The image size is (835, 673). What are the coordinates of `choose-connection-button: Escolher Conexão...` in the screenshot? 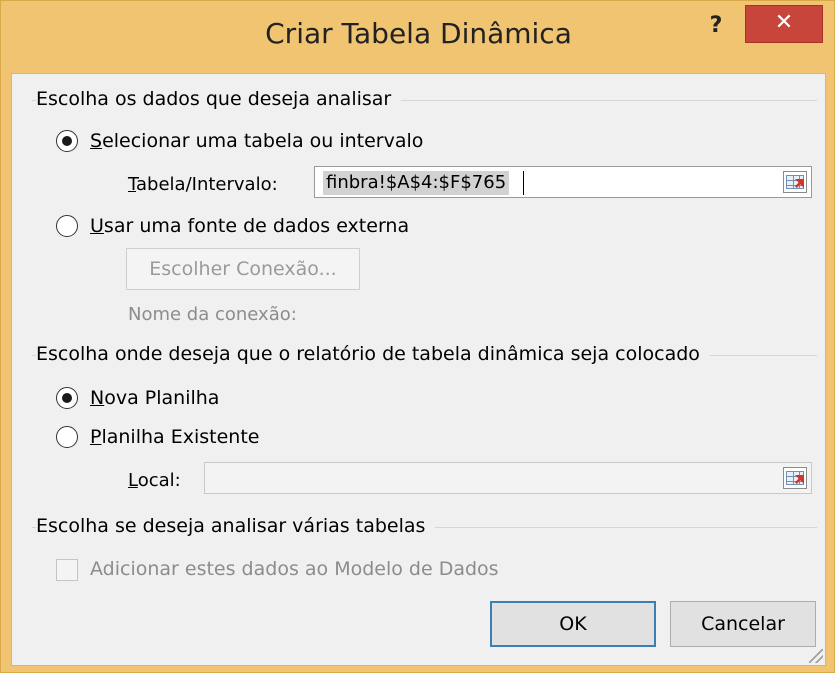 It's located at (243, 269).